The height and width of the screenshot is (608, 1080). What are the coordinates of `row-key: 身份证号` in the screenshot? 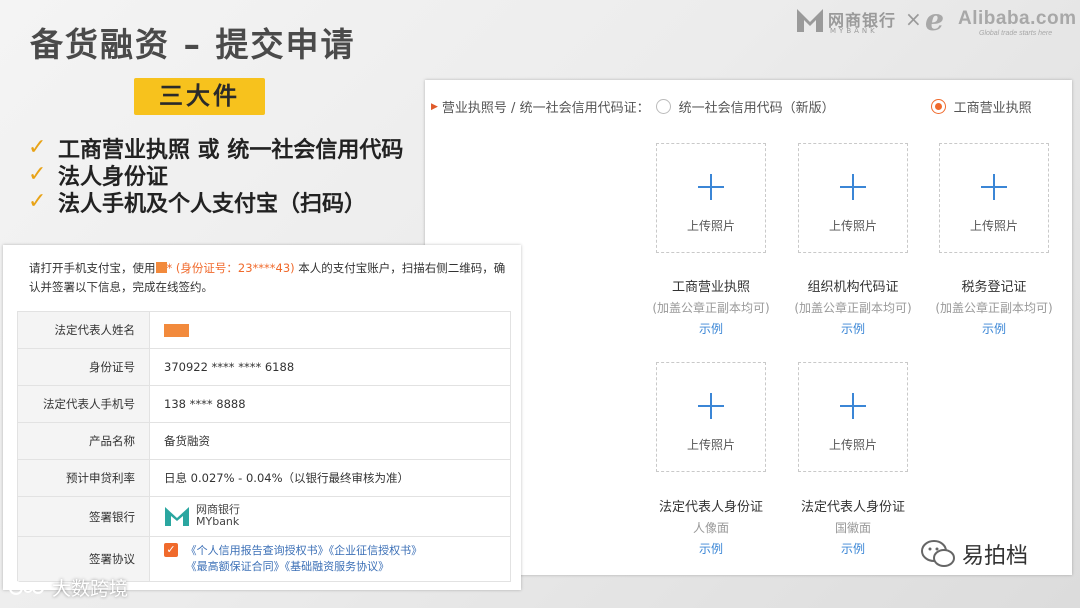 It's located at (83, 367).